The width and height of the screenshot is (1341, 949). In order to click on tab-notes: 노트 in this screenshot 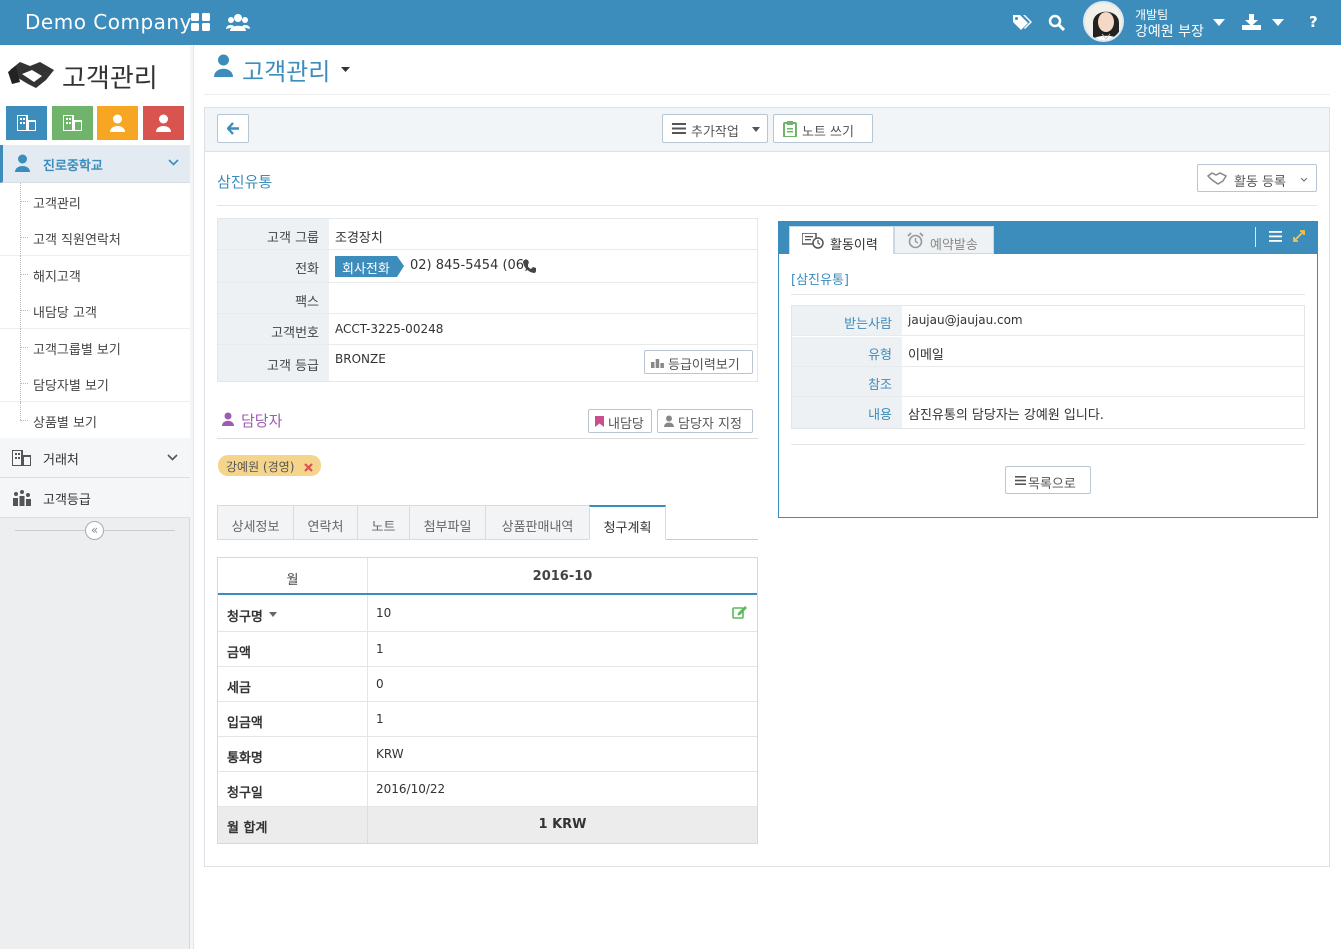, I will do `click(383, 522)`.